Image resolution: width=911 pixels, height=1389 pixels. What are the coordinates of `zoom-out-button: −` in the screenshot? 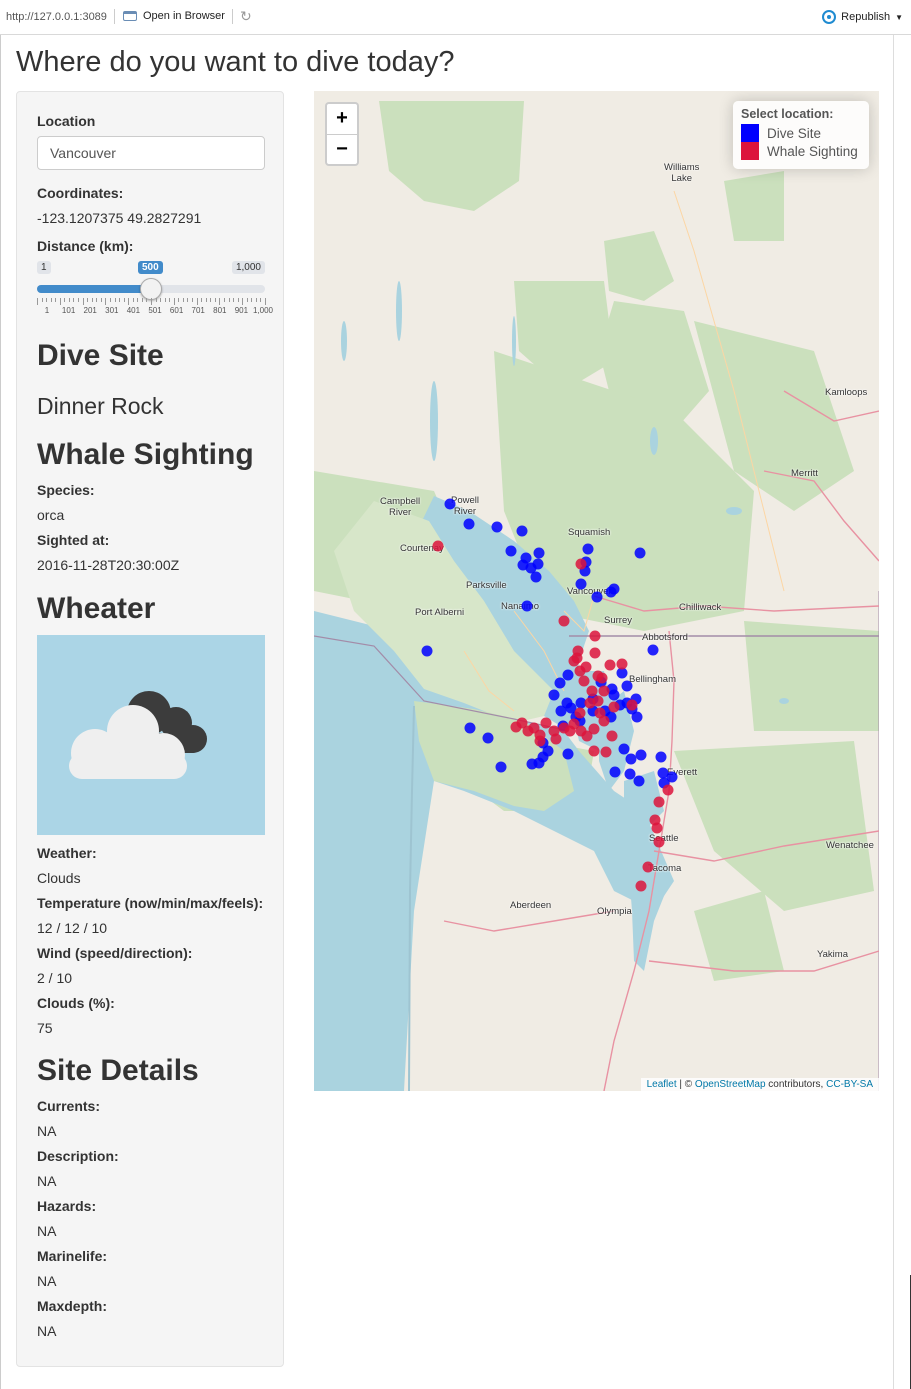 It's located at (342, 150).